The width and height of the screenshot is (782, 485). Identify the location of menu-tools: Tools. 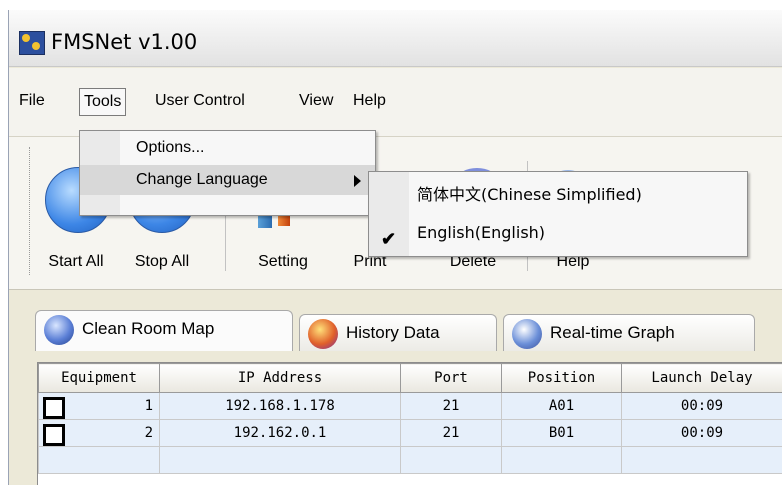
(103, 102).